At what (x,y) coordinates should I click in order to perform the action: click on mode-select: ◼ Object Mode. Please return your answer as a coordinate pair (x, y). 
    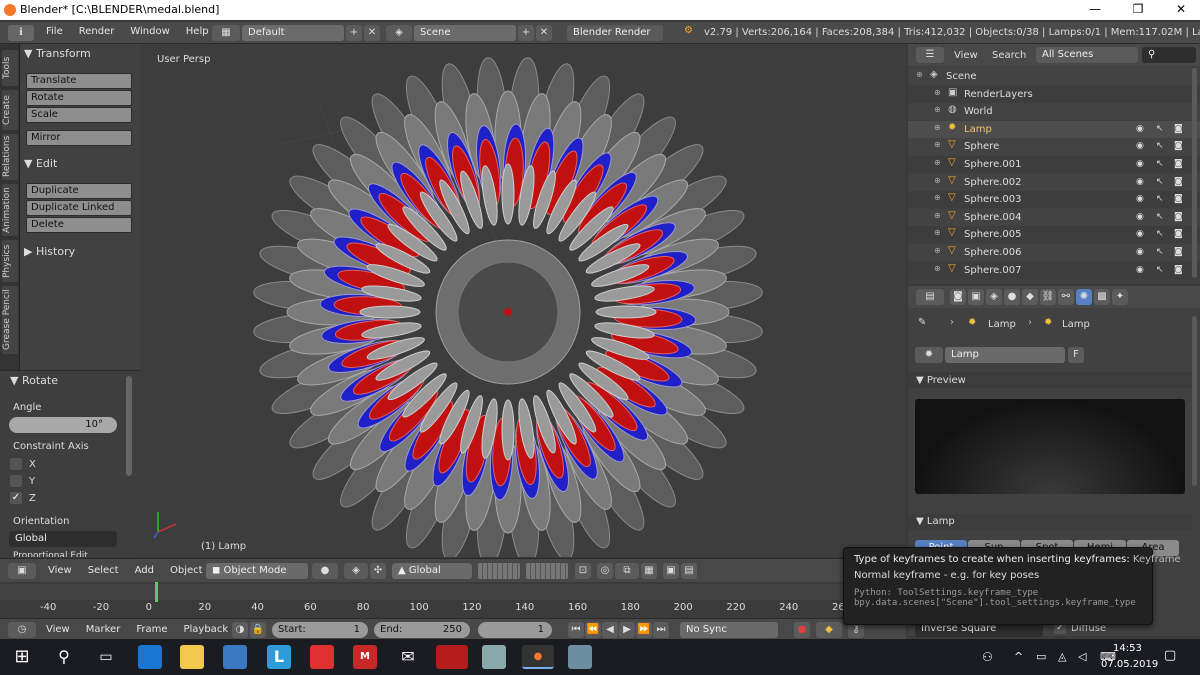
    Looking at the image, I should click on (257, 571).